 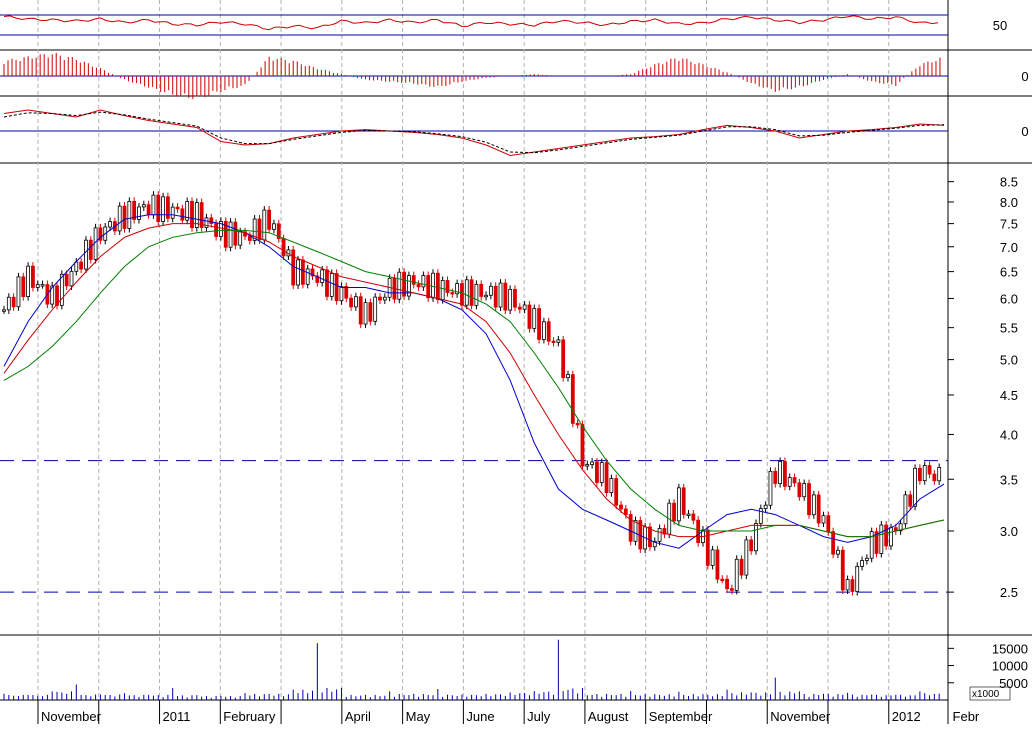 I want to click on macd-line, so click(x=474, y=133).